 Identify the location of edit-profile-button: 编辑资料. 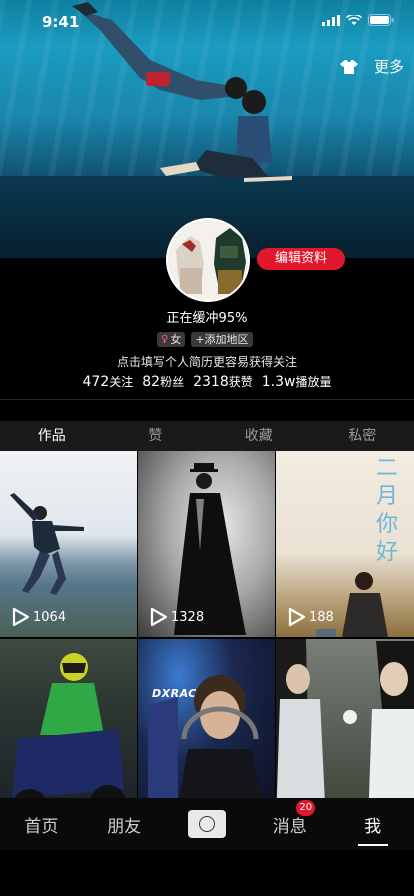
(301, 259).